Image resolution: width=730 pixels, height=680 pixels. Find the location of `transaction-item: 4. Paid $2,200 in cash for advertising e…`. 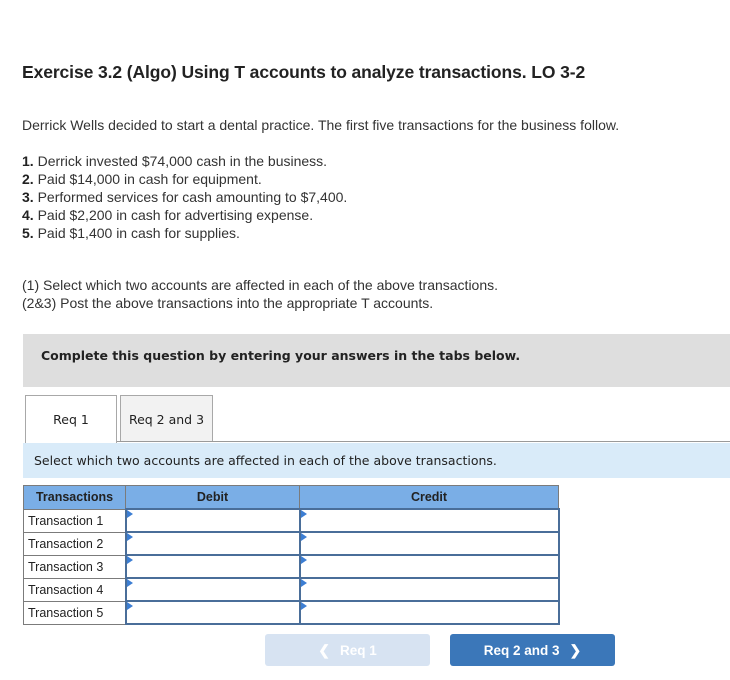

transaction-item: 4. Paid $2,200 in cash for advertising e… is located at coordinates (184, 215).